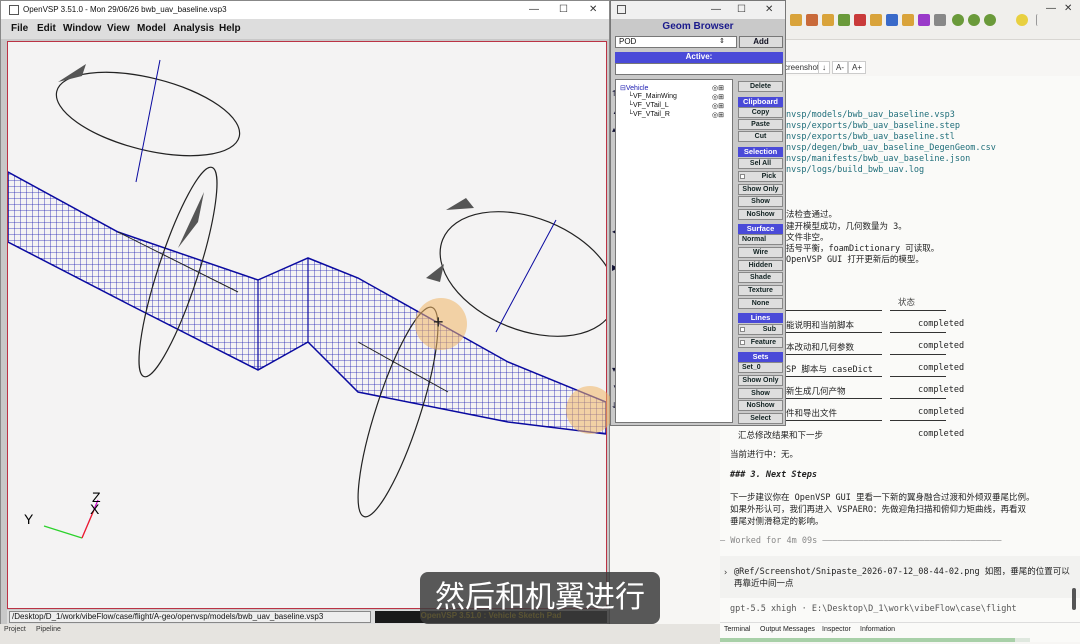  What do you see at coordinates (820, 326) in the screenshot?
I see `task-name: 能说明和当前脚本` at bounding box center [820, 326].